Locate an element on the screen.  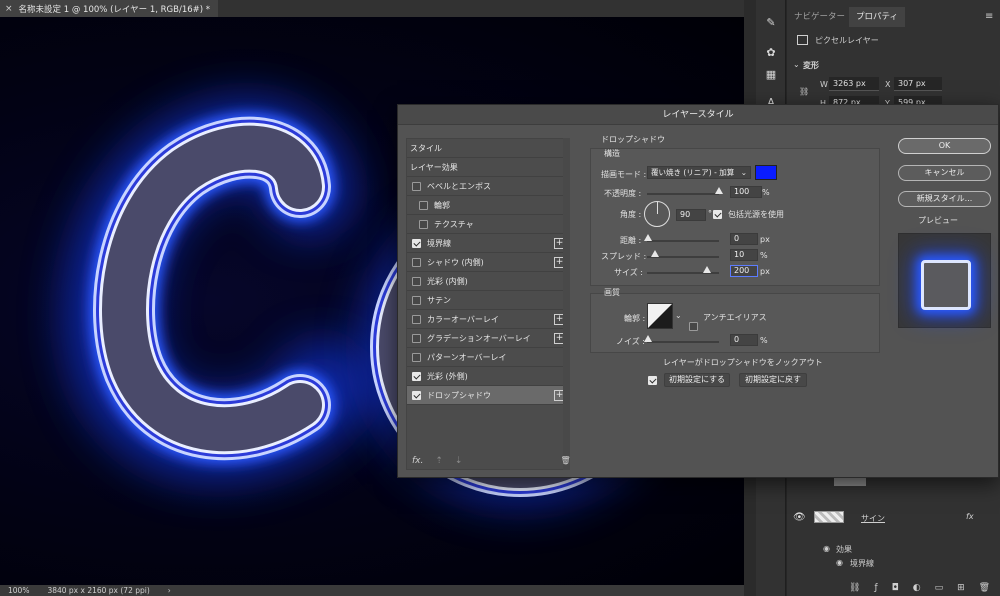
make-default-button: 初期設定にする is located at coordinates (697, 380).